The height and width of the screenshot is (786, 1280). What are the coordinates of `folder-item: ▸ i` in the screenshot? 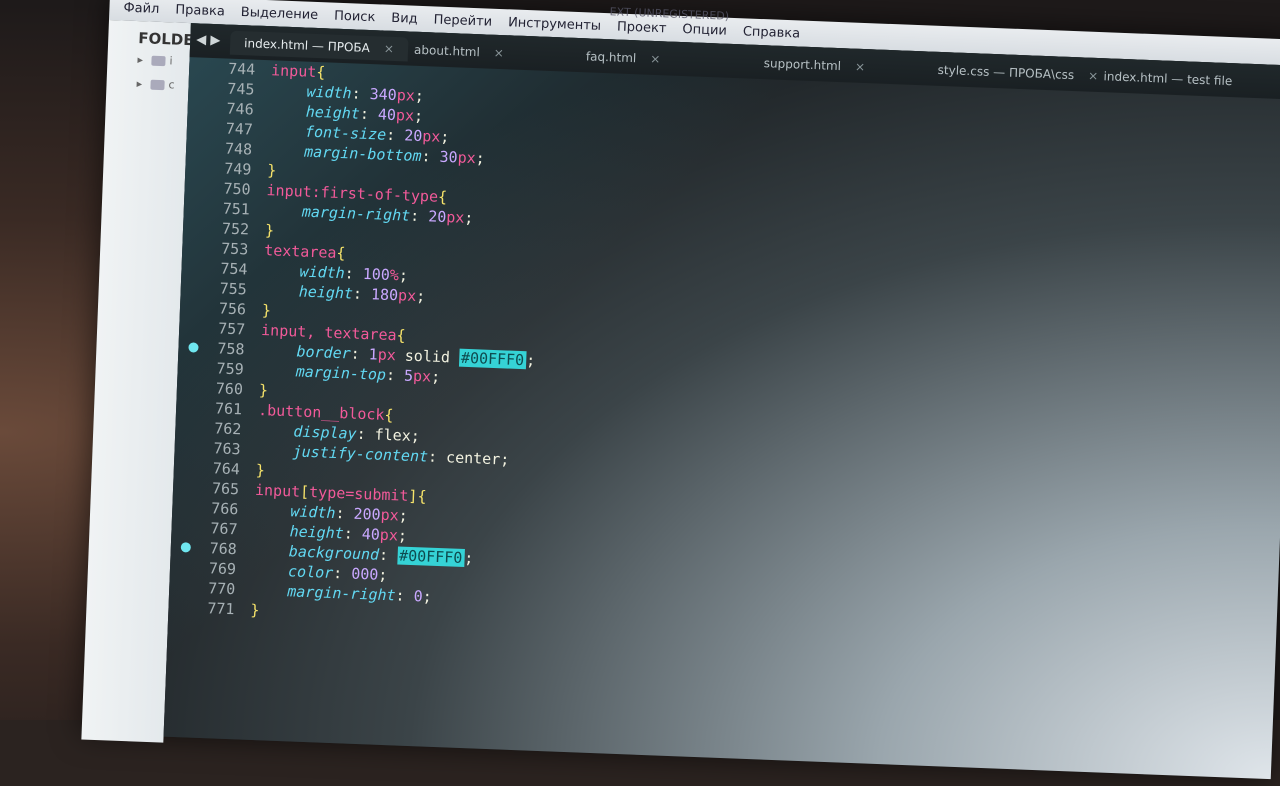 It's located at (155, 60).